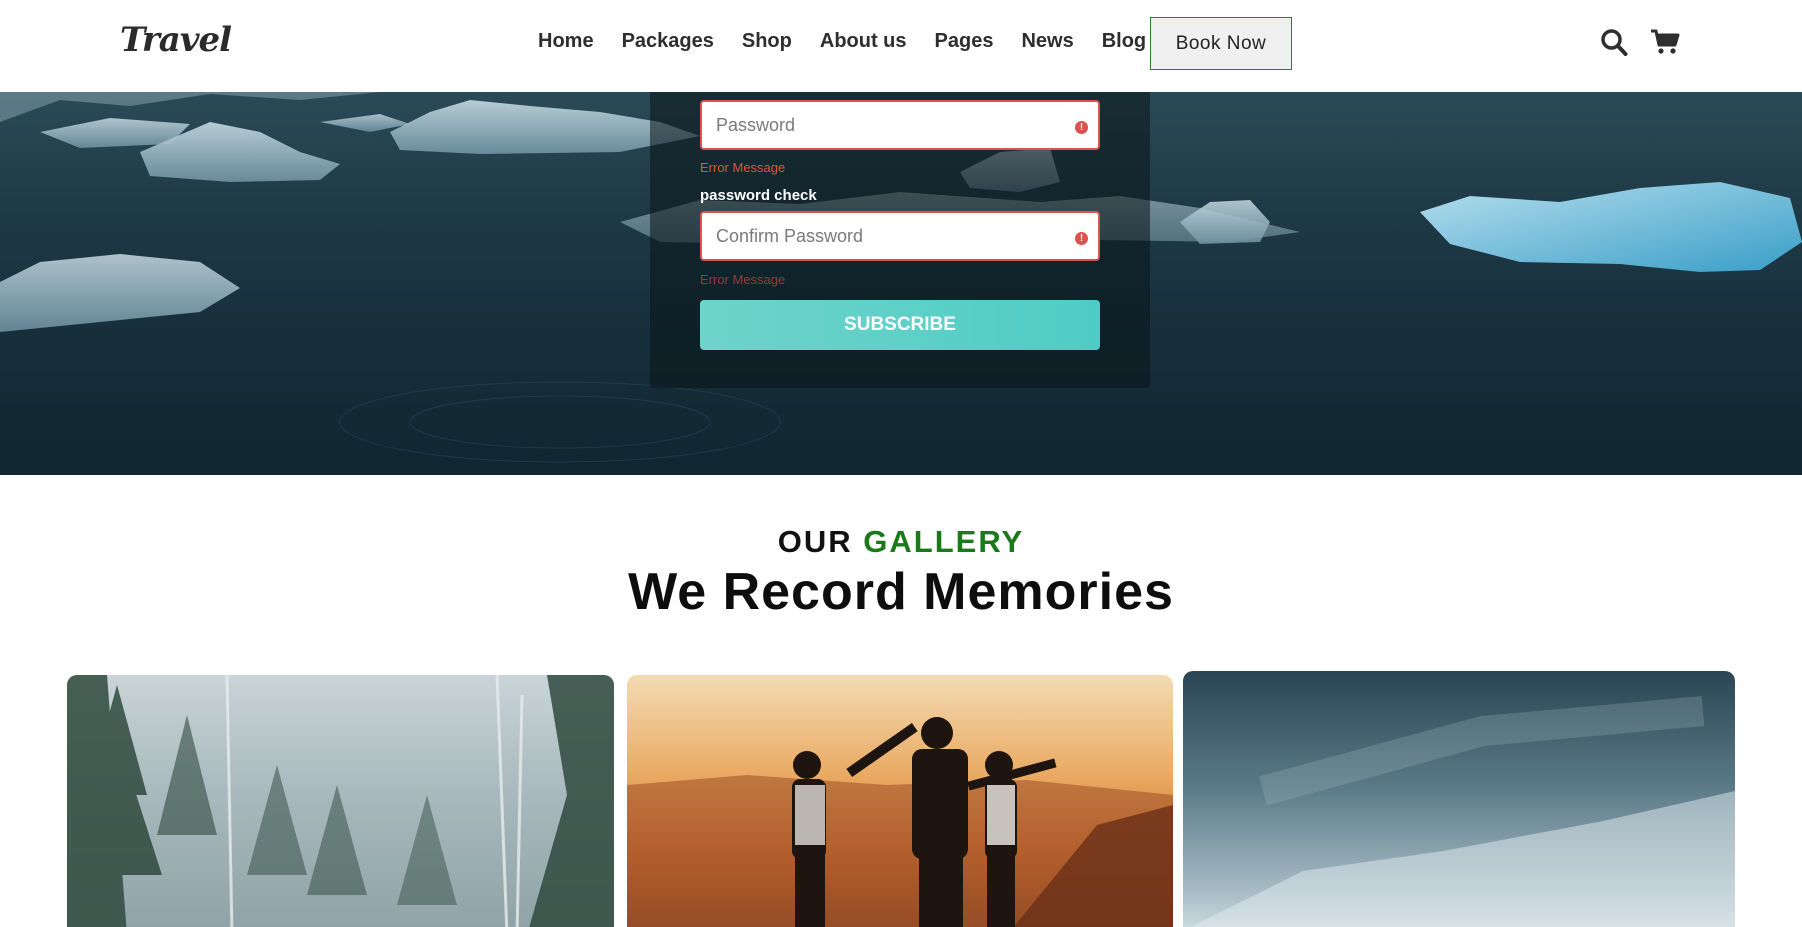 The height and width of the screenshot is (927, 1802). Describe the element at coordinates (668, 41) in the screenshot. I see `nav-packages: Packages` at that location.